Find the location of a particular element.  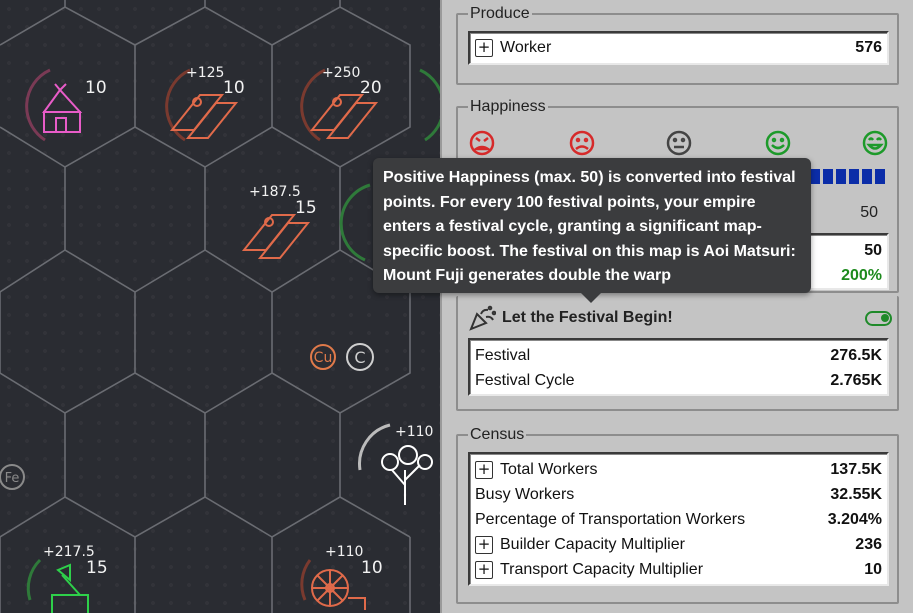

tile-level-spinning-wheel: 10 is located at coordinates (372, 568).